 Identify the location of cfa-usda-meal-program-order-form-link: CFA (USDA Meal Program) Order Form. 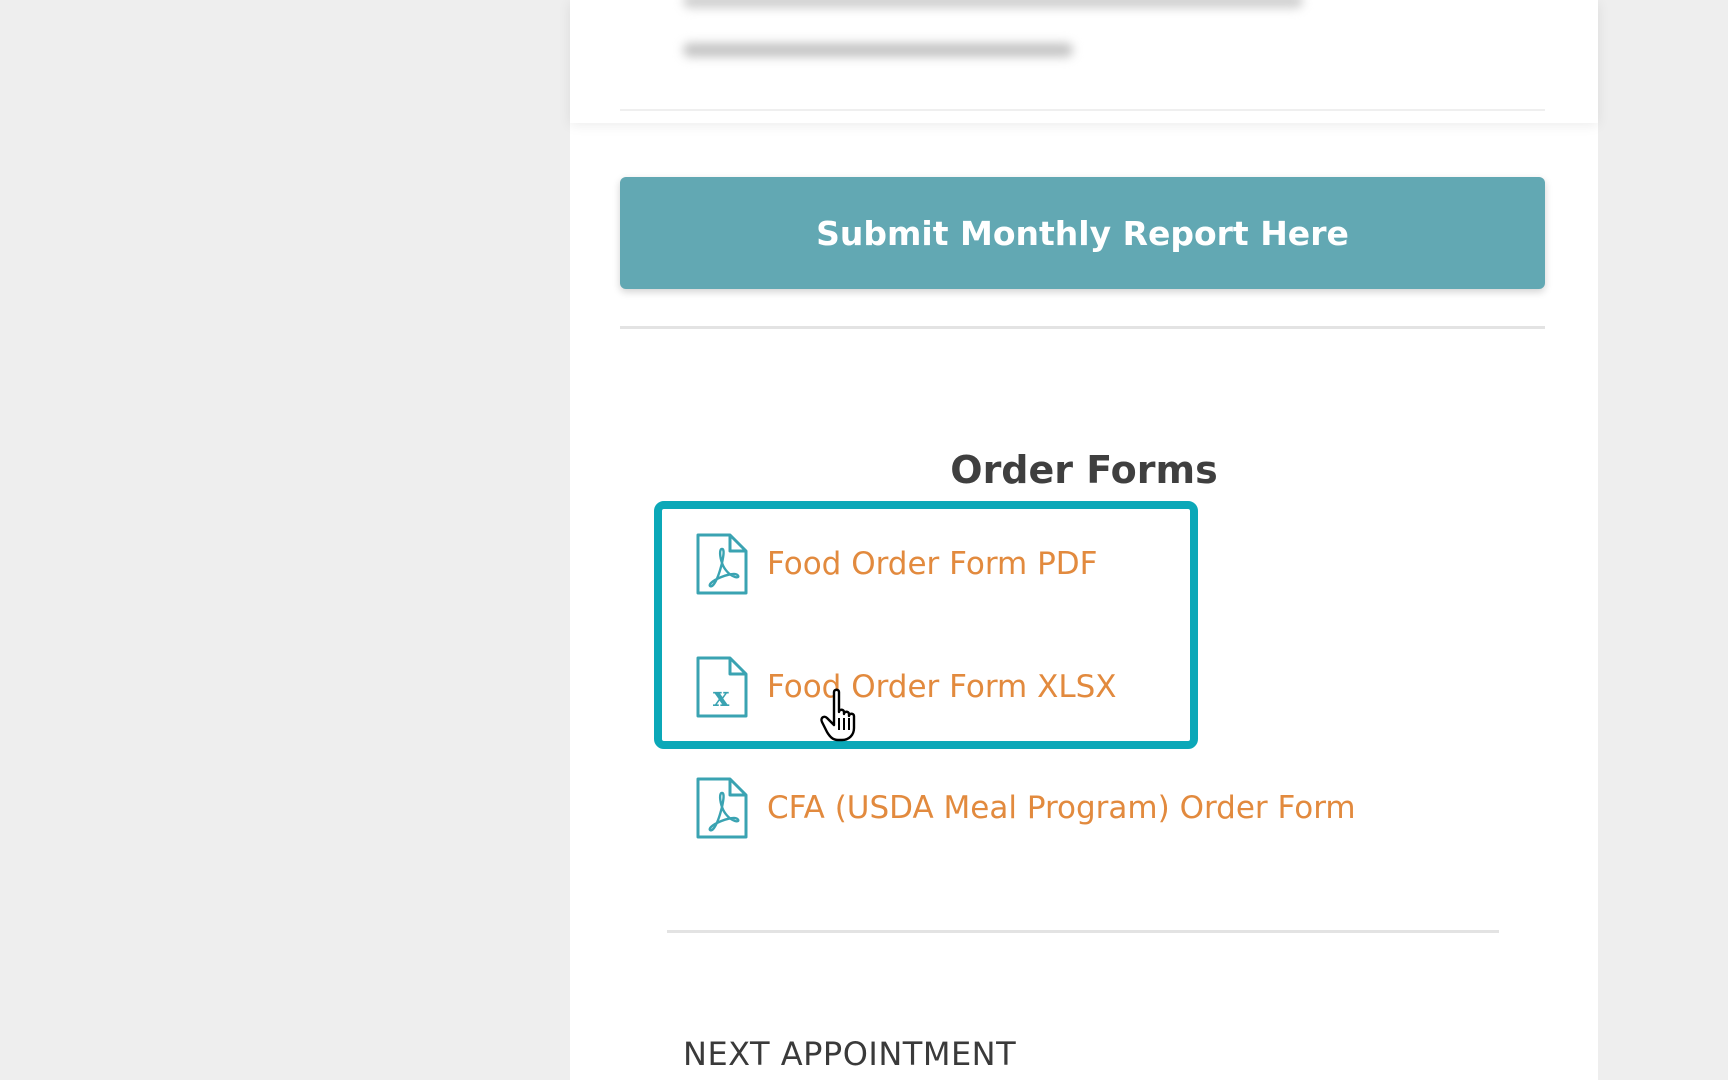
(1025, 808).